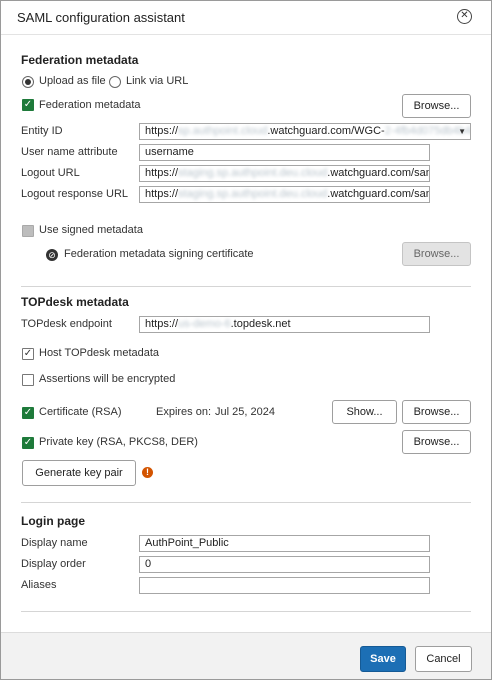 This screenshot has height=680, width=492. Describe the element at coordinates (75, 194) in the screenshot. I see `logout-response-url-label: Logout response URL` at that location.